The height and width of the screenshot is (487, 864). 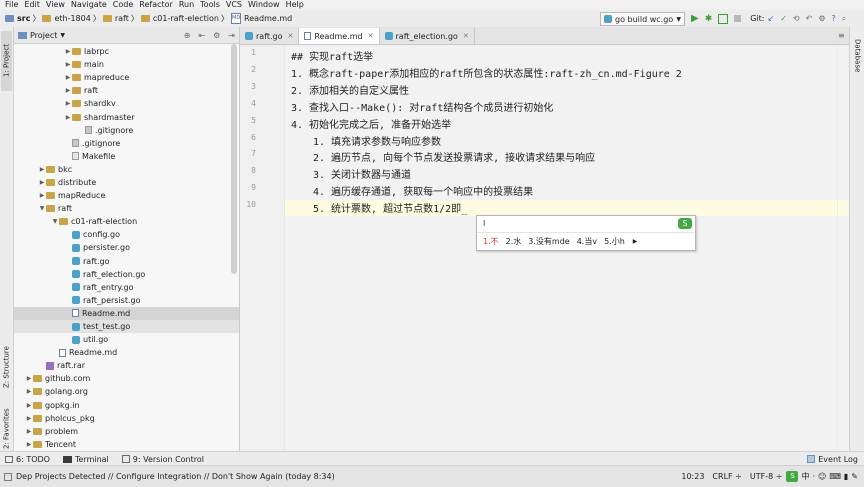 What do you see at coordinates (264, 5) in the screenshot?
I see `menu-item-window: Window` at bounding box center [264, 5].